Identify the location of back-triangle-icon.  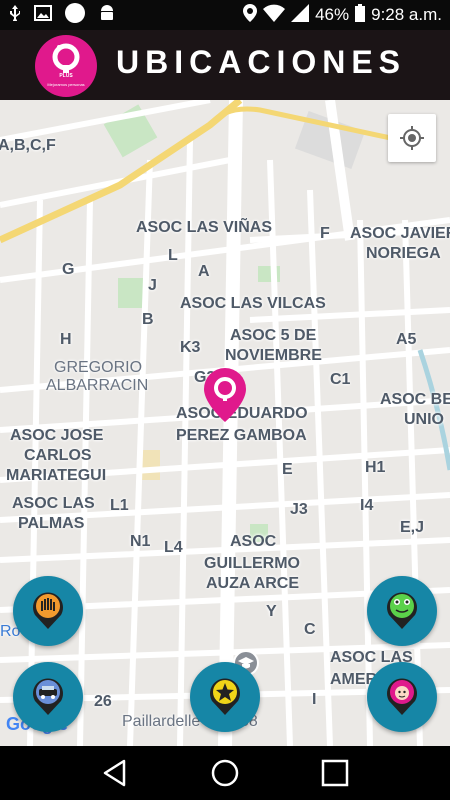
(114, 773).